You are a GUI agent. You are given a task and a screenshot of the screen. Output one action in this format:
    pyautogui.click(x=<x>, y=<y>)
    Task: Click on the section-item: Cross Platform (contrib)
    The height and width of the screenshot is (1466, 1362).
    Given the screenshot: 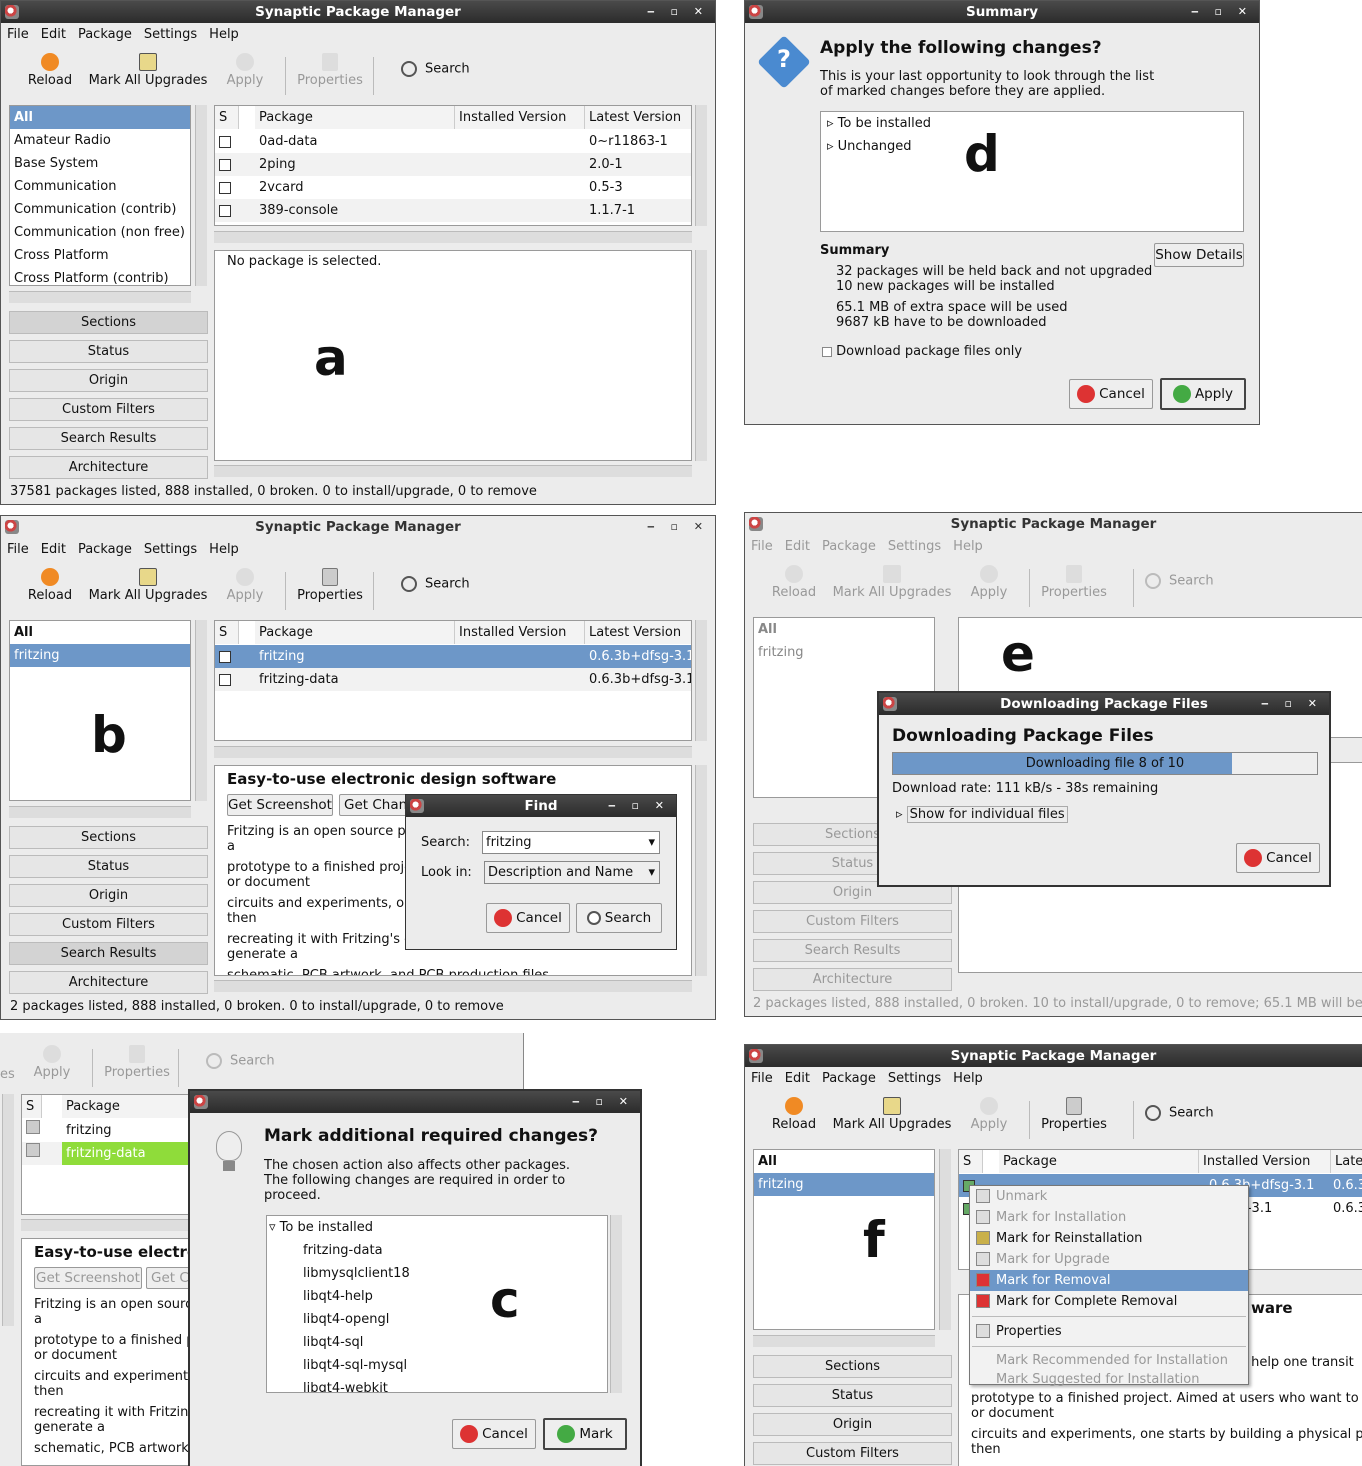 What is the action you would take?
    pyautogui.click(x=100, y=276)
    